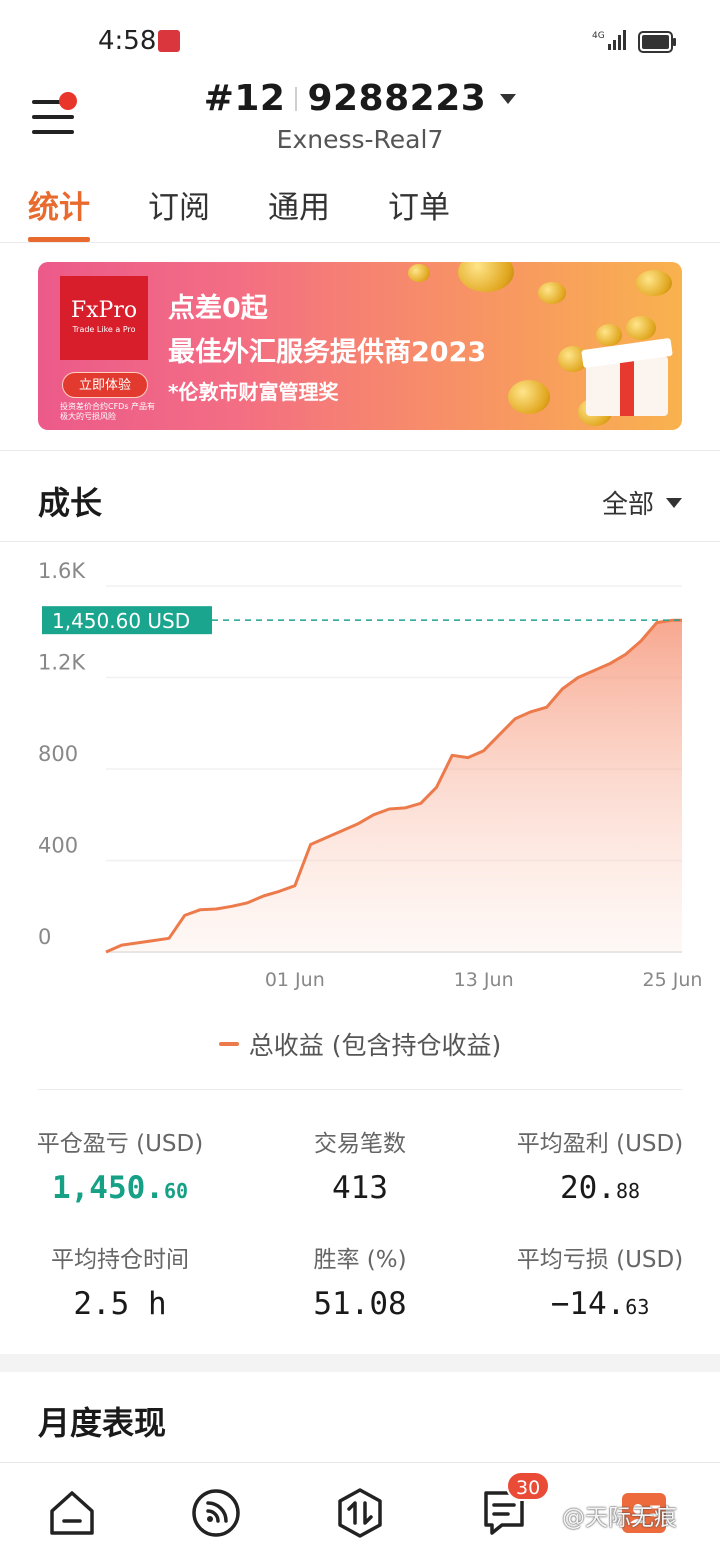 The image size is (720, 1560). I want to click on banner-headline: 点差0起, so click(218, 308).